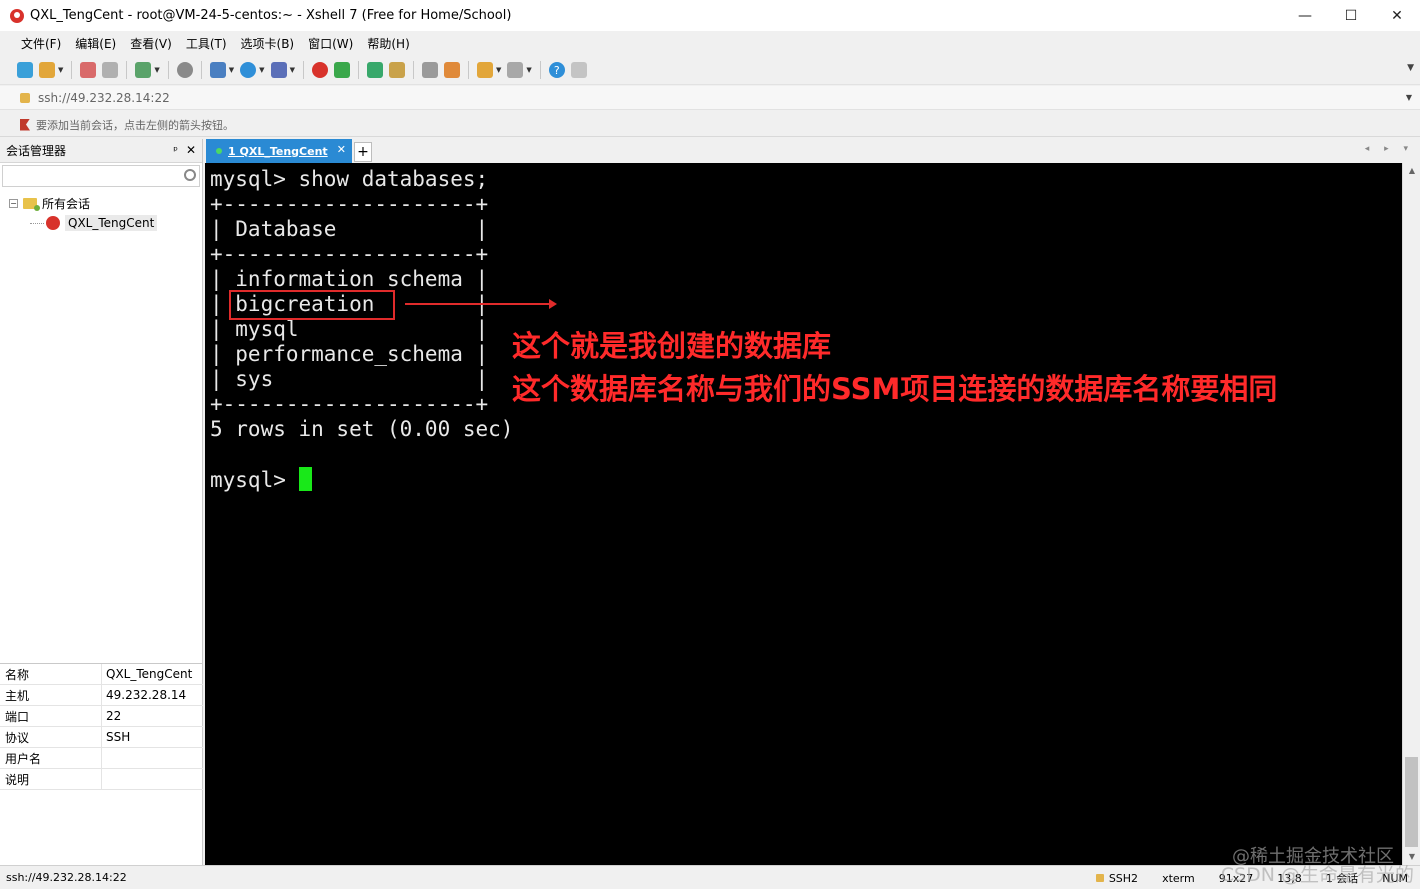 The height and width of the screenshot is (889, 1420). Describe the element at coordinates (261, 70) in the screenshot. I see `globe-dropdown-icon: ▼` at that location.